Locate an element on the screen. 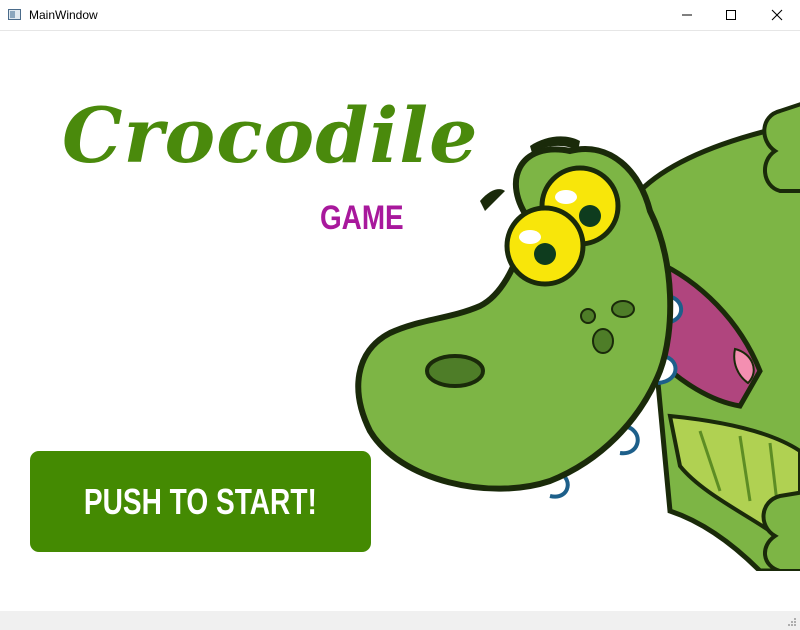 This screenshot has height=630, width=800. start-game-button: PUSH TO START! is located at coordinates (200, 501).